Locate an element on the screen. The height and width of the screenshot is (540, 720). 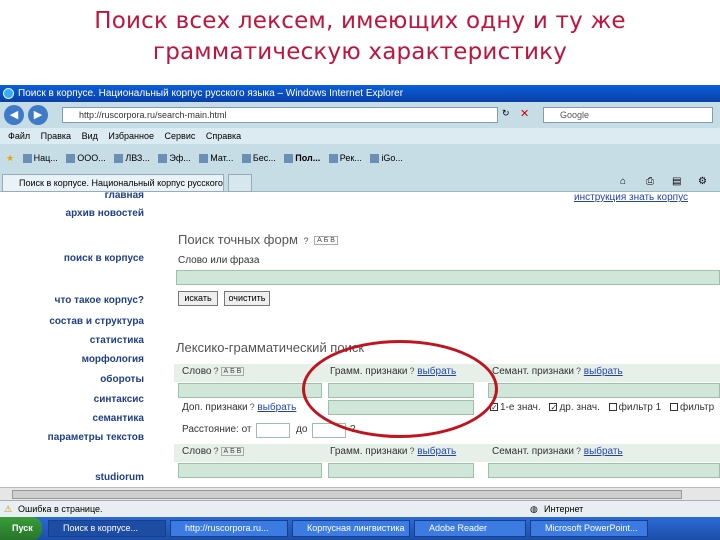
gram-label-2: Грамм. признаки? выбрать is located at coordinates (393, 451).